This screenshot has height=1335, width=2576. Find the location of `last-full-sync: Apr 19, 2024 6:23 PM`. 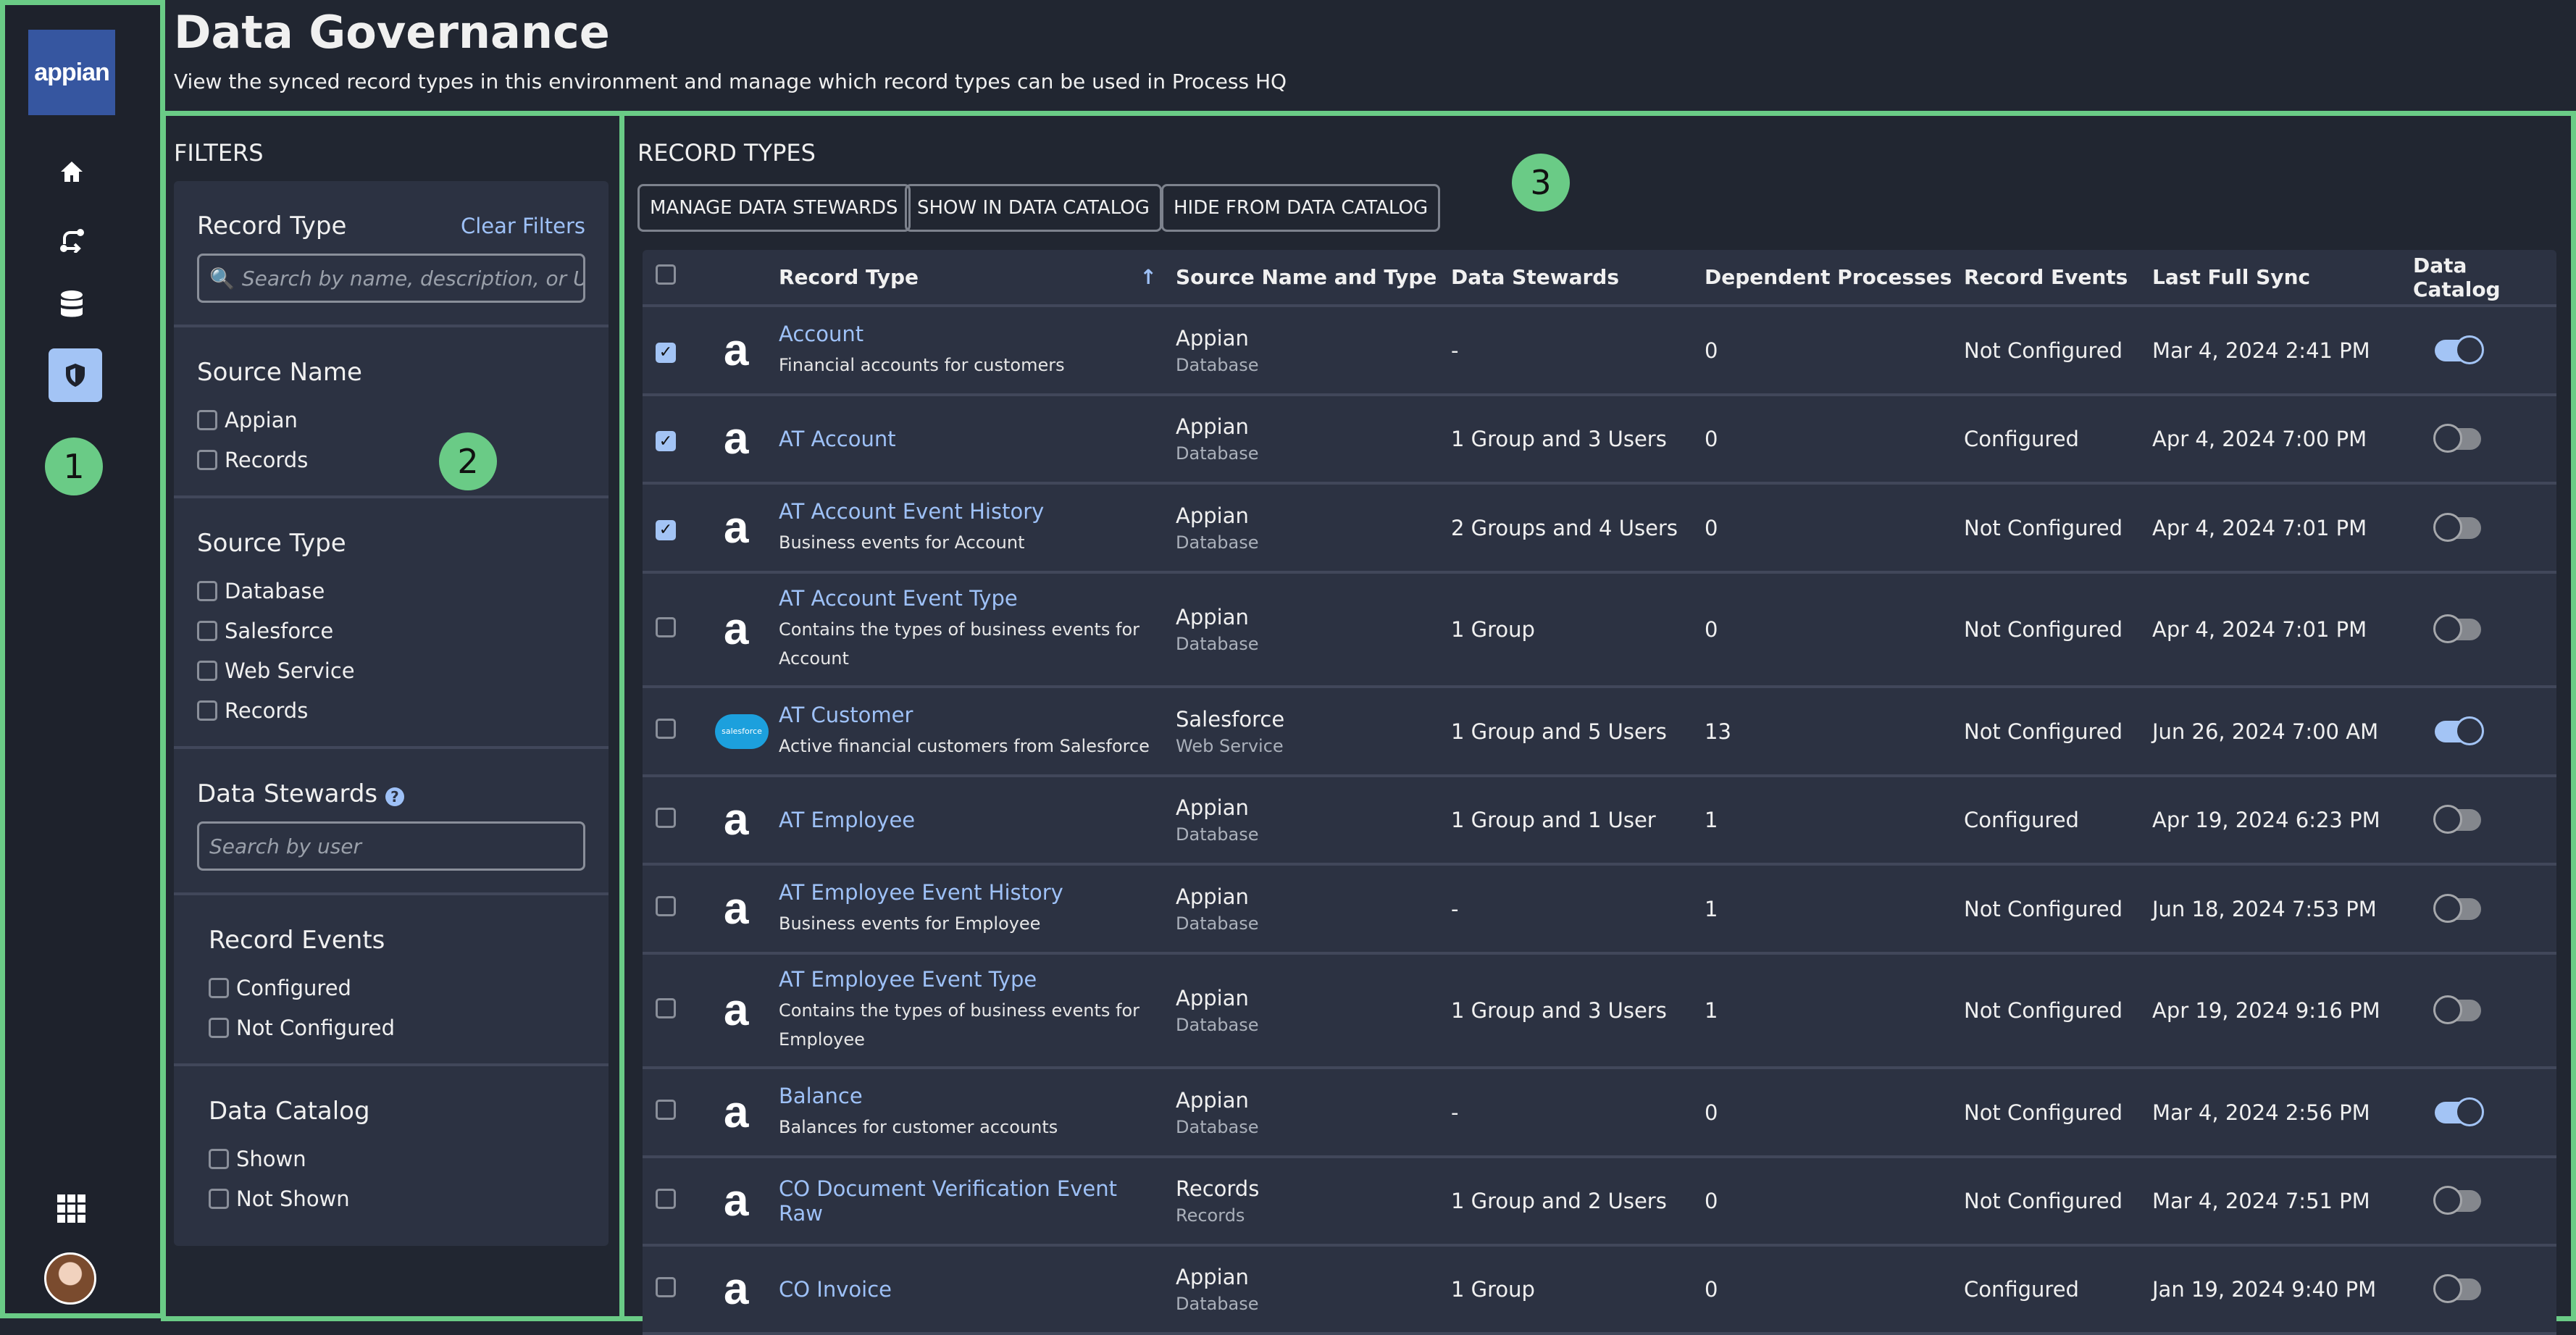

last-full-sync: Apr 19, 2024 6:23 PM is located at coordinates (2266, 820).